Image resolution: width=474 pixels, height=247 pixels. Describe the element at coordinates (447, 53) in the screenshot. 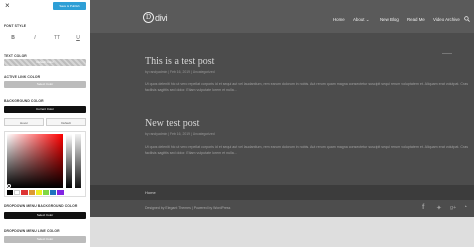

I see `sidebar-divider` at that location.